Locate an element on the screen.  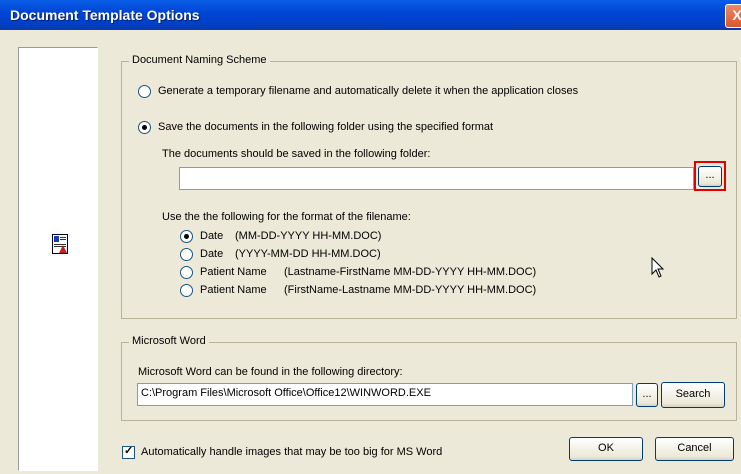
close-button: X is located at coordinates (733, 16).